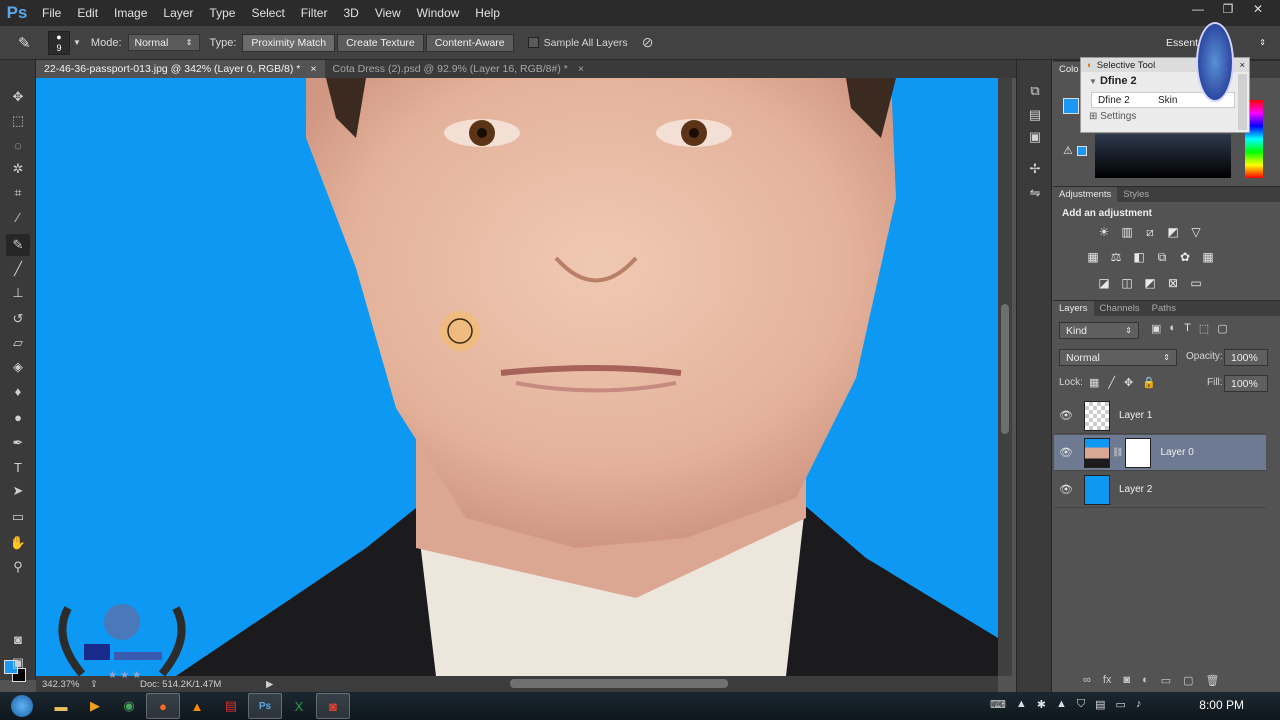 This screenshot has width=1280, height=720. I want to click on menu-view: View, so click(388, 13).